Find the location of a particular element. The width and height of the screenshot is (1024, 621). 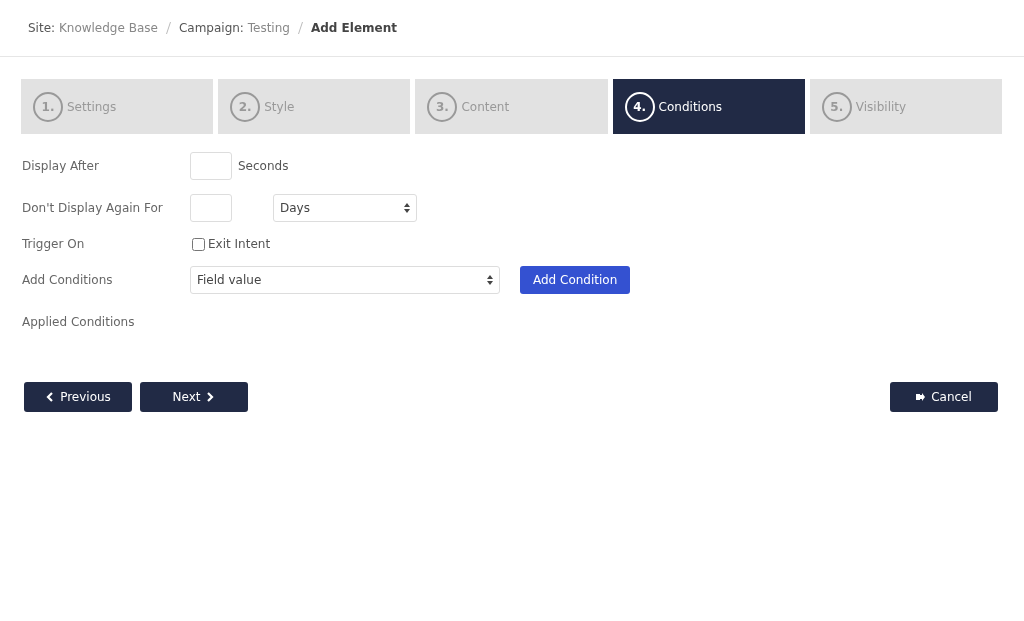

breadcrumb-link: Site: Knowledge Base is located at coordinates (93, 28).